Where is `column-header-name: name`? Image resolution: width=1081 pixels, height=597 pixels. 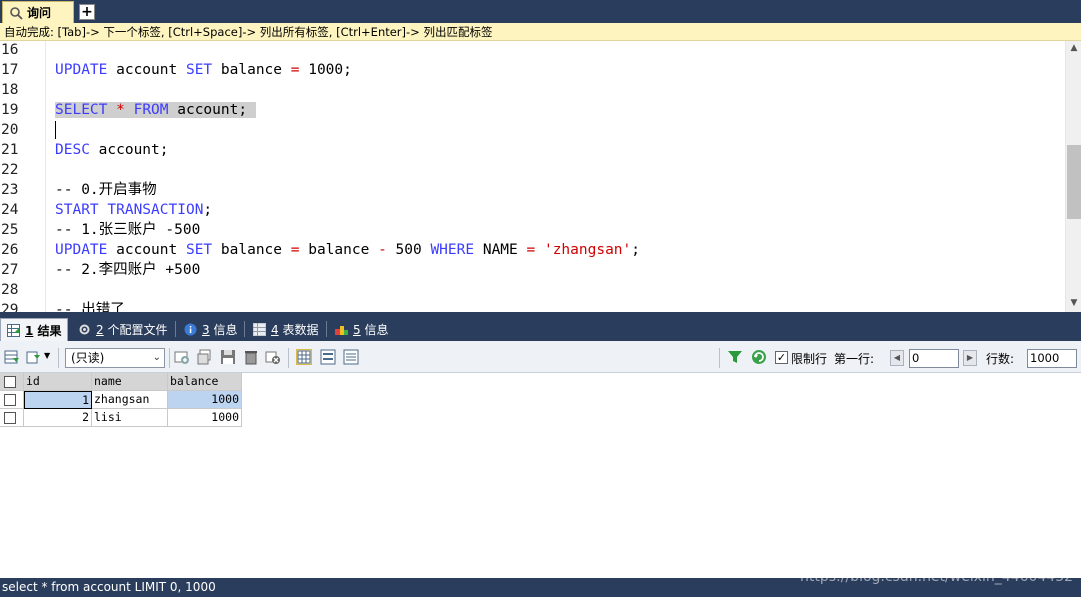
column-header-name: name is located at coordinates (130, 382).